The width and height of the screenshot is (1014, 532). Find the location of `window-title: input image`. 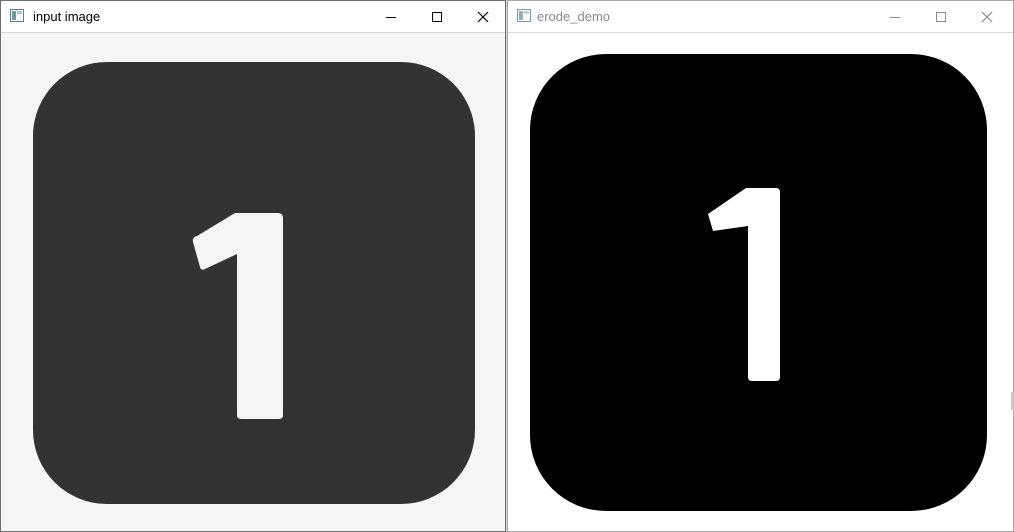

window-title: input image is located at coordinates (67, 16).